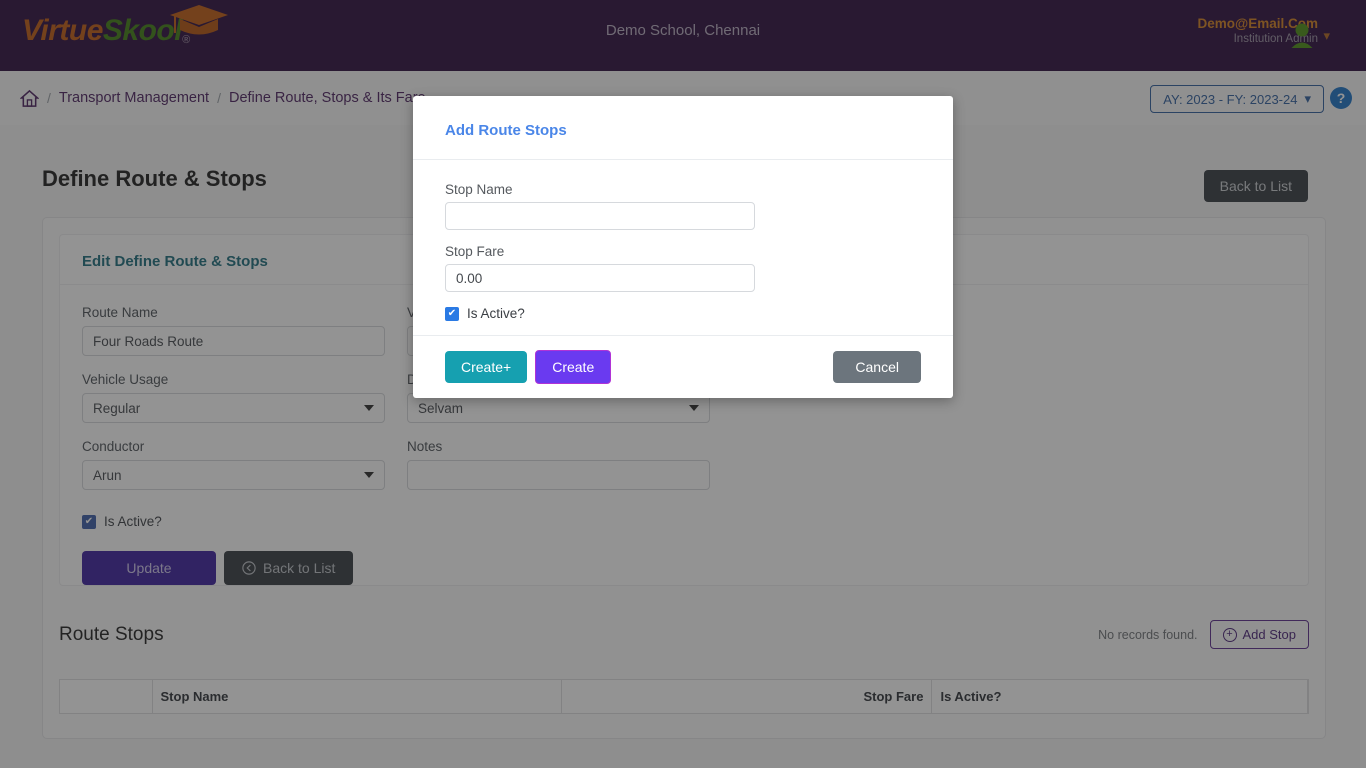 The width and height of the screenshot is (1366, 768). Describe the element at coordinates (600, 216) in the screenshot. I see `modal-input-stop-name` at that location.